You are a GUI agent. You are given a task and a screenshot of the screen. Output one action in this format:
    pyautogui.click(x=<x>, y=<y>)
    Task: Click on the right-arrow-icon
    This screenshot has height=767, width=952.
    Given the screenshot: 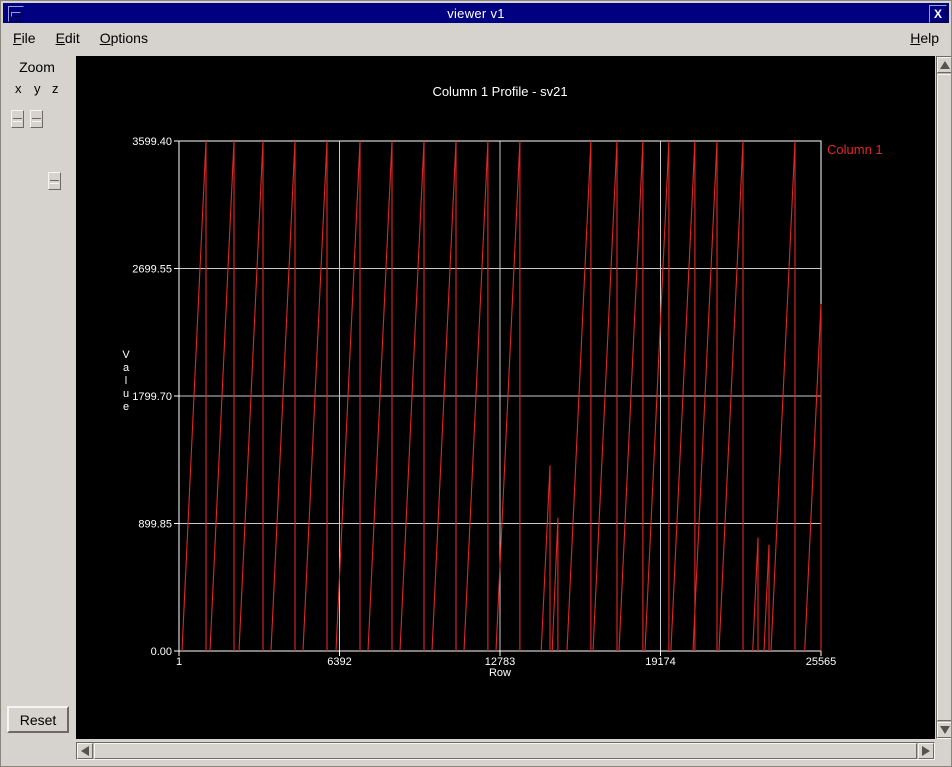 What is the action you would take?
    pyautogui.click(x=926, y=751)
    